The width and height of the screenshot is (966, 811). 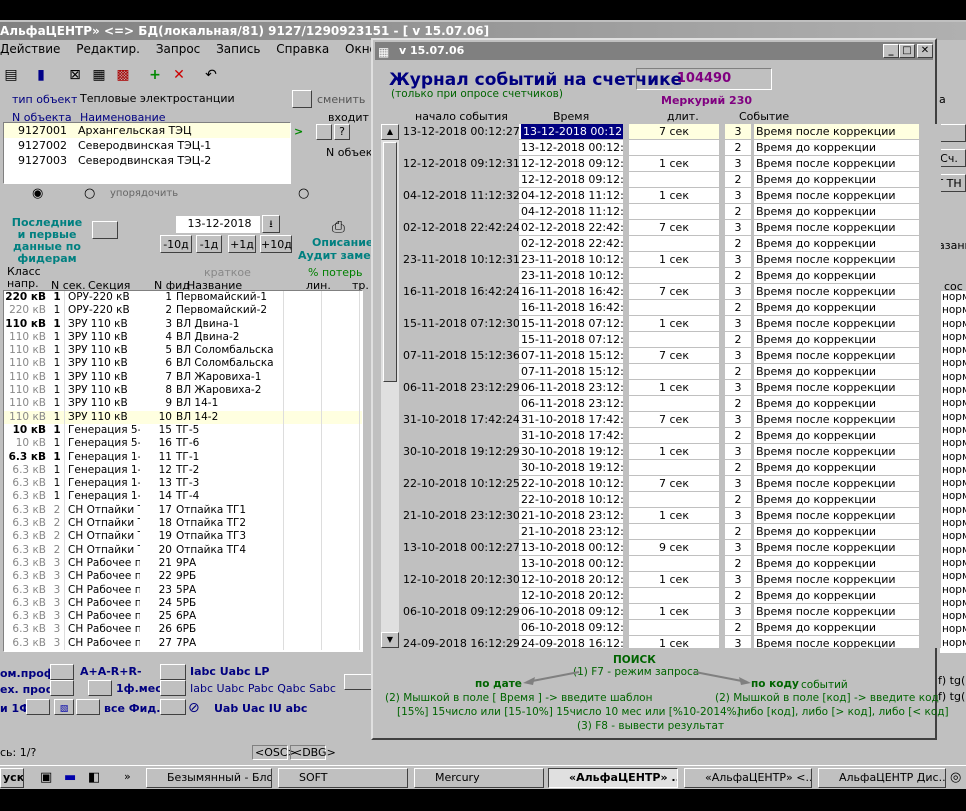 What do you see at coordinates (147, 160) in the screenshot?
I see `table-row: 9127003 Северодвинская ТЭЦ-2` at bounding box center [147, 160].